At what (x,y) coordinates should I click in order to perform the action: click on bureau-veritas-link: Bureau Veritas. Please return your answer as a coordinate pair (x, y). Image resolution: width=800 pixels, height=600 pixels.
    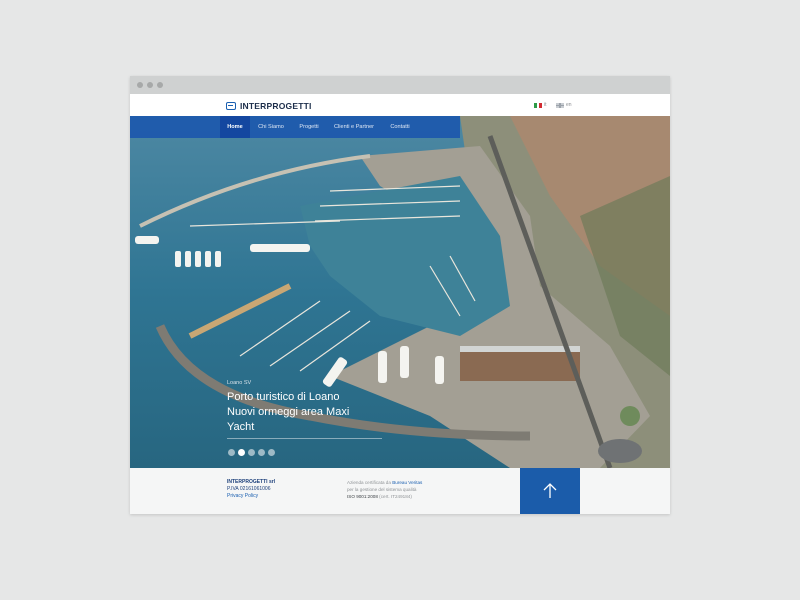
    Looking at the image, I should click on (407, 482).